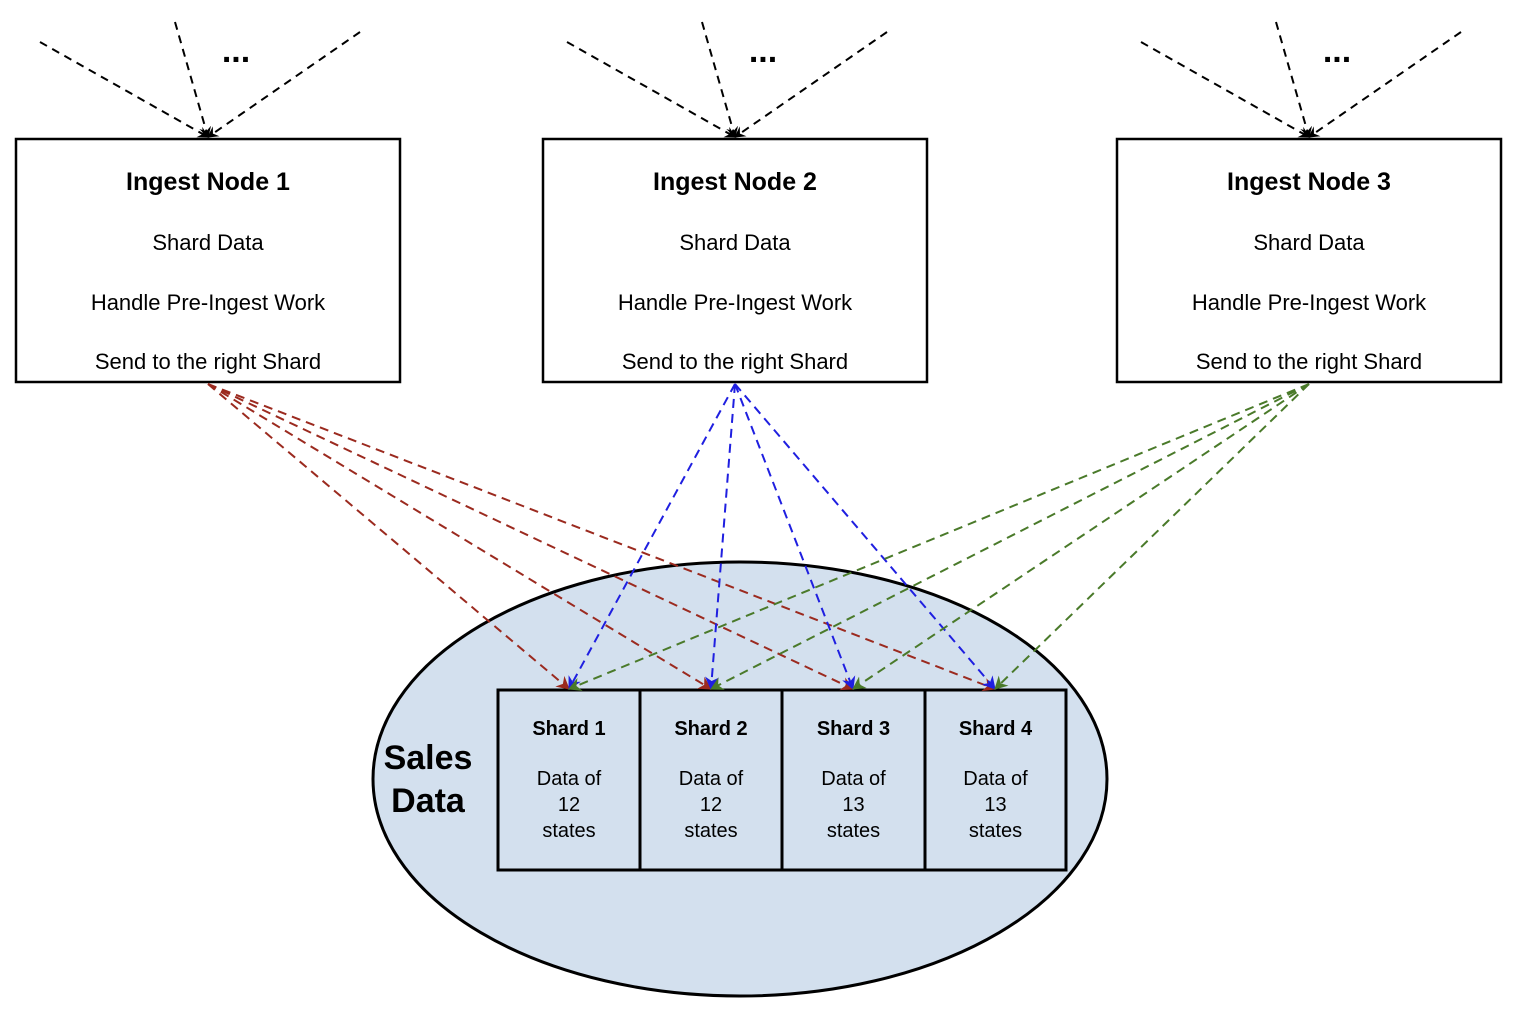  Describe the element at coordinates (208, 182) in the screenshot. I see `ingest-node-title: Ingest Node 1` at that location.